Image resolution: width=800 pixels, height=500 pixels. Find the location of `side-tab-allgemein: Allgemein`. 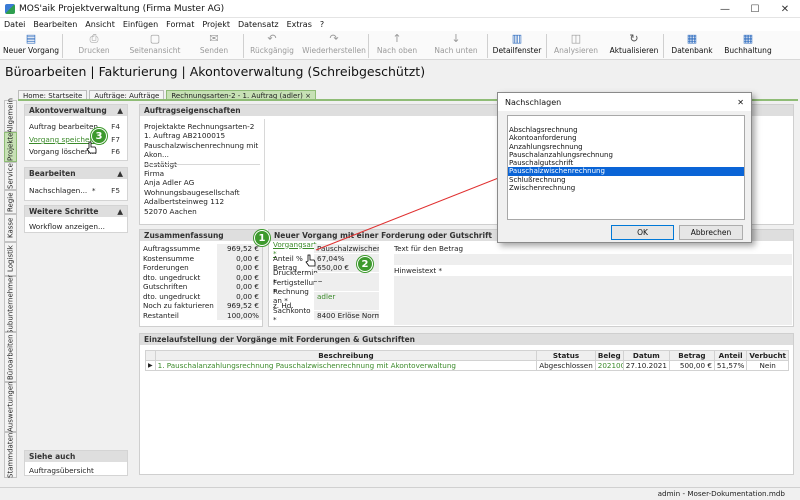

side-tab-allgemein: Allgemein is located at coordinates (10, 116).